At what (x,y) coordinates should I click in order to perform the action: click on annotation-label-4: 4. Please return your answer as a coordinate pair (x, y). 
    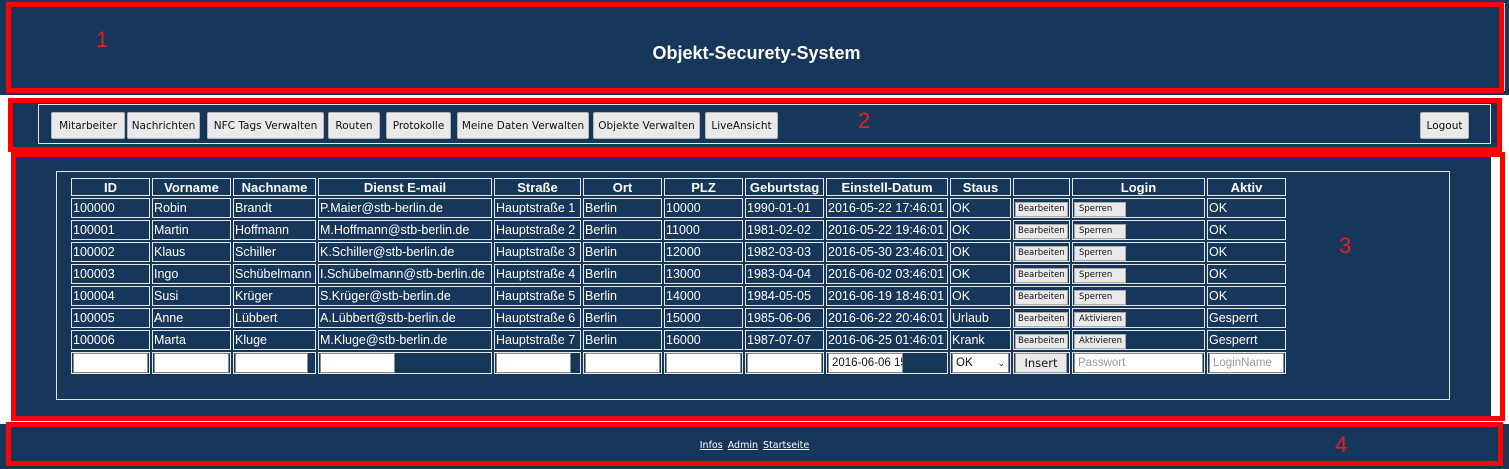
    Looking at the image, I should click on (1341, 444).